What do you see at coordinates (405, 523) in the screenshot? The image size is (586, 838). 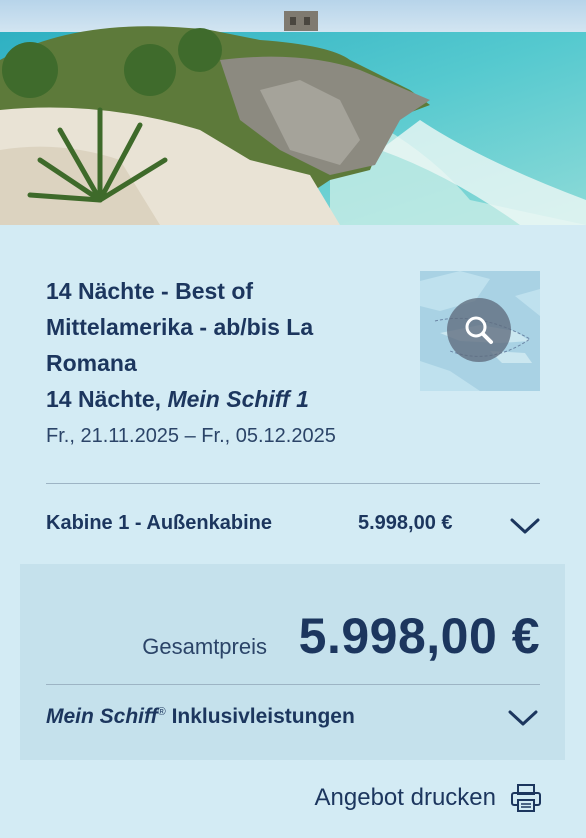 I see `cabin-price: 5.998,00 €` at bounding box center [405, 523].